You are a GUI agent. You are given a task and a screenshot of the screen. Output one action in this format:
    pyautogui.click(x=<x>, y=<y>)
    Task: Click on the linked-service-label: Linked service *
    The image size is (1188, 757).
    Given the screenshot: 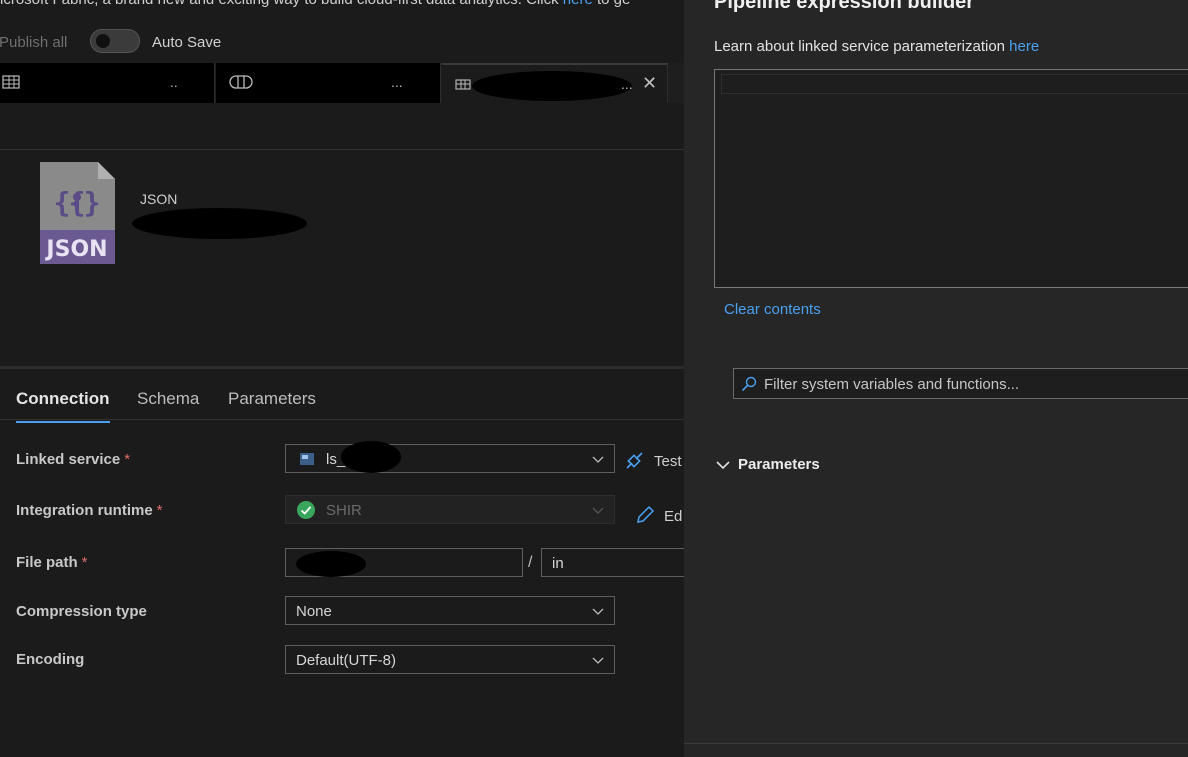 What is the action you would take?
    pyautogui.click(x=73, y=459)
    